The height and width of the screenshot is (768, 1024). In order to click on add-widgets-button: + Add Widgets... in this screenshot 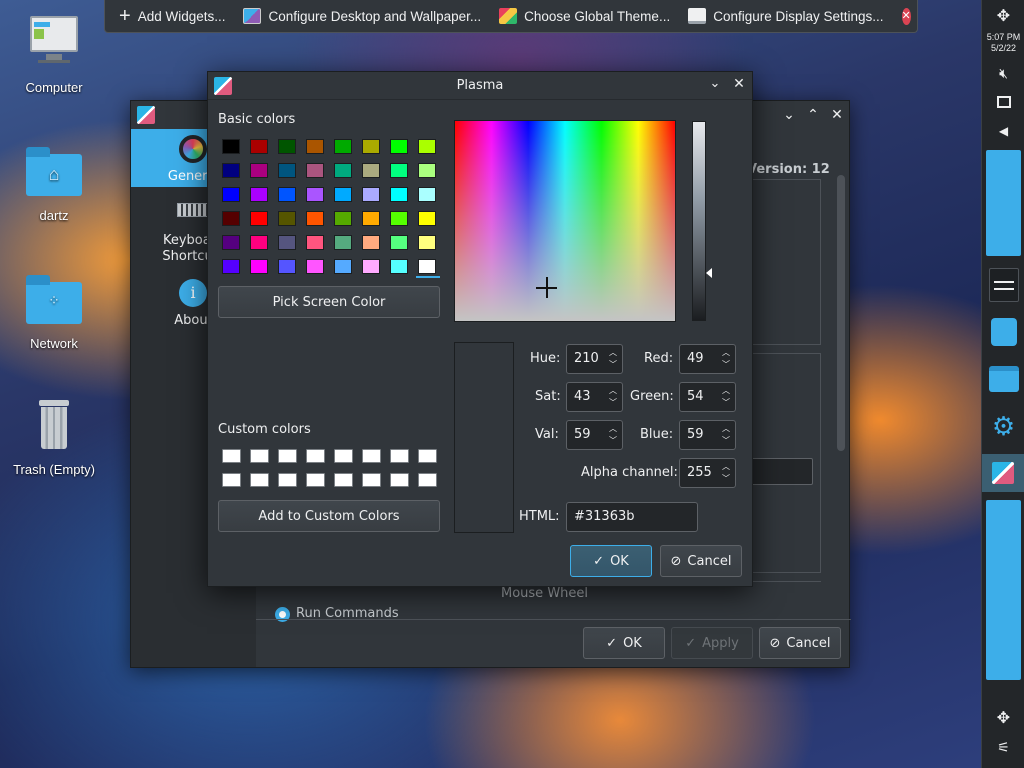, I will do `click(172, 16)`.